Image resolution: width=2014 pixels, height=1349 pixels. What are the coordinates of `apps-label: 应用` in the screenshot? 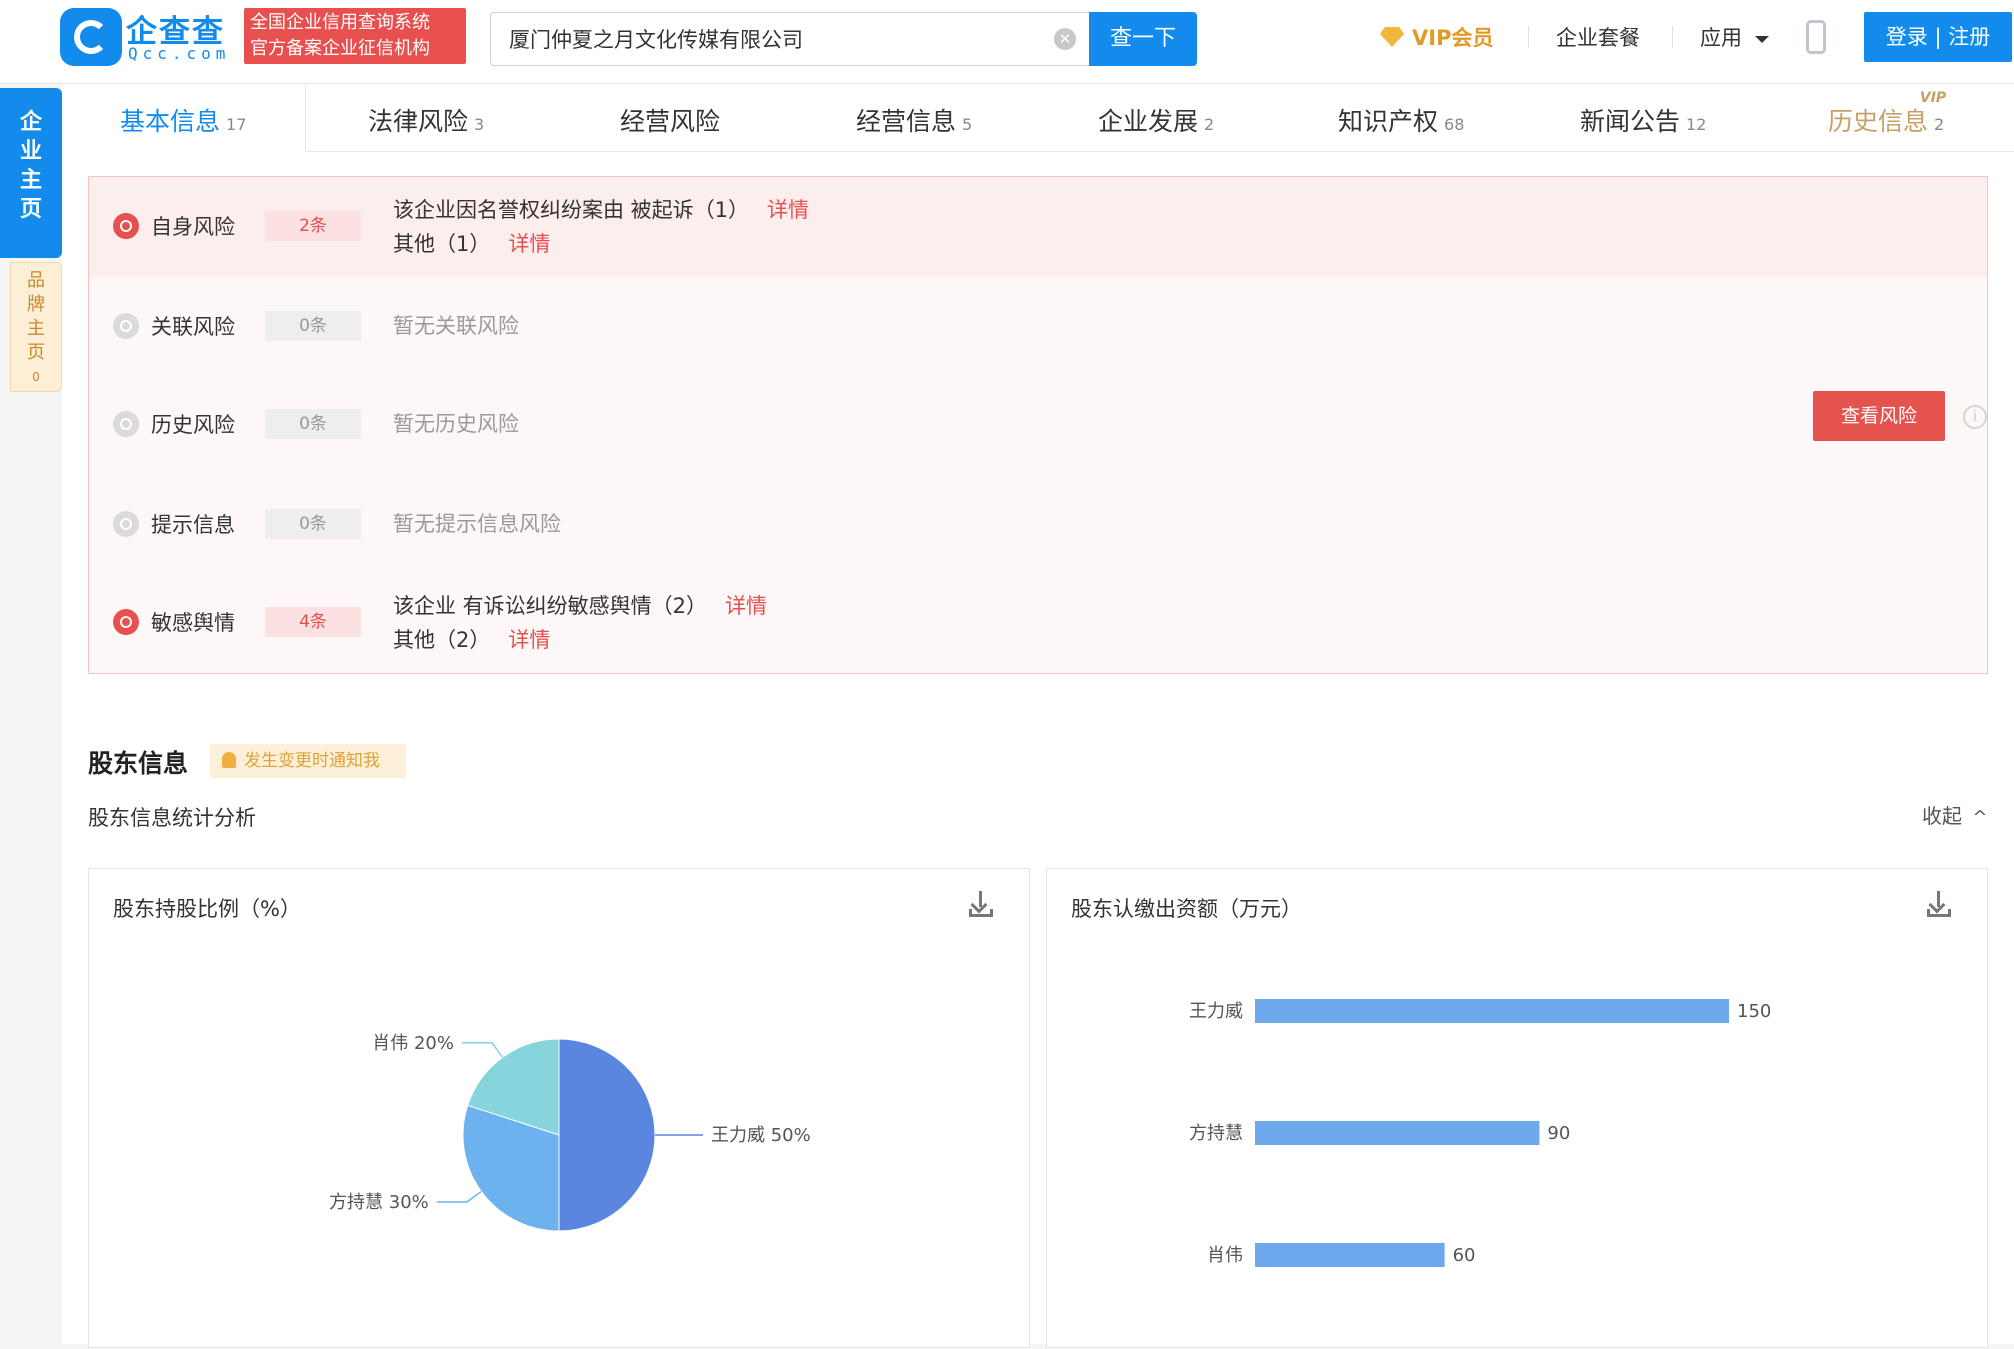 It's located at (1721, 38).